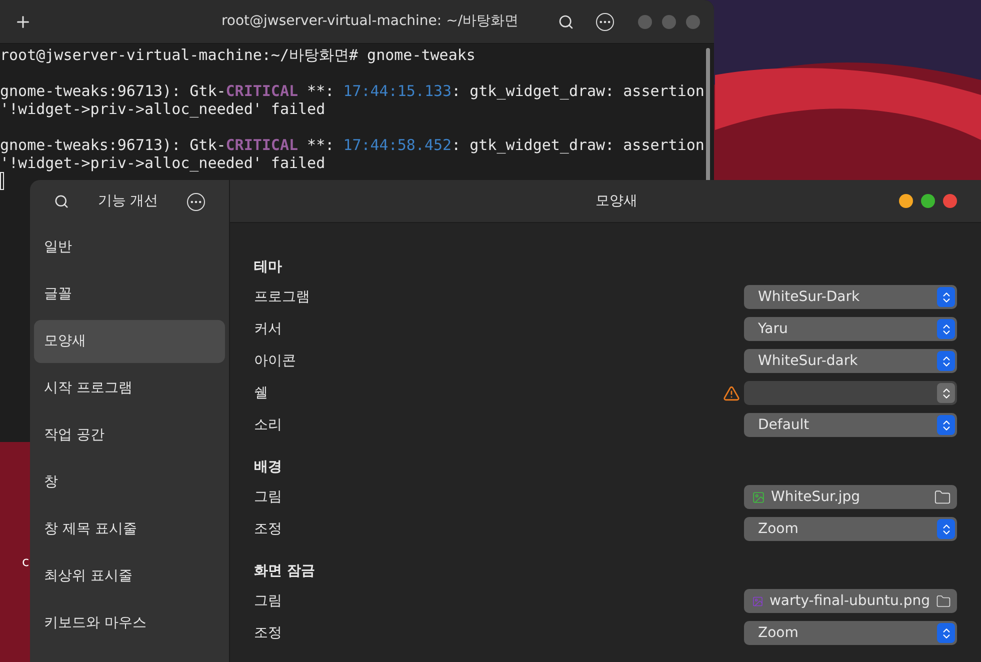 The image size is (981, 662). I want to click on dropdown: Yaru, so click(850, 329).